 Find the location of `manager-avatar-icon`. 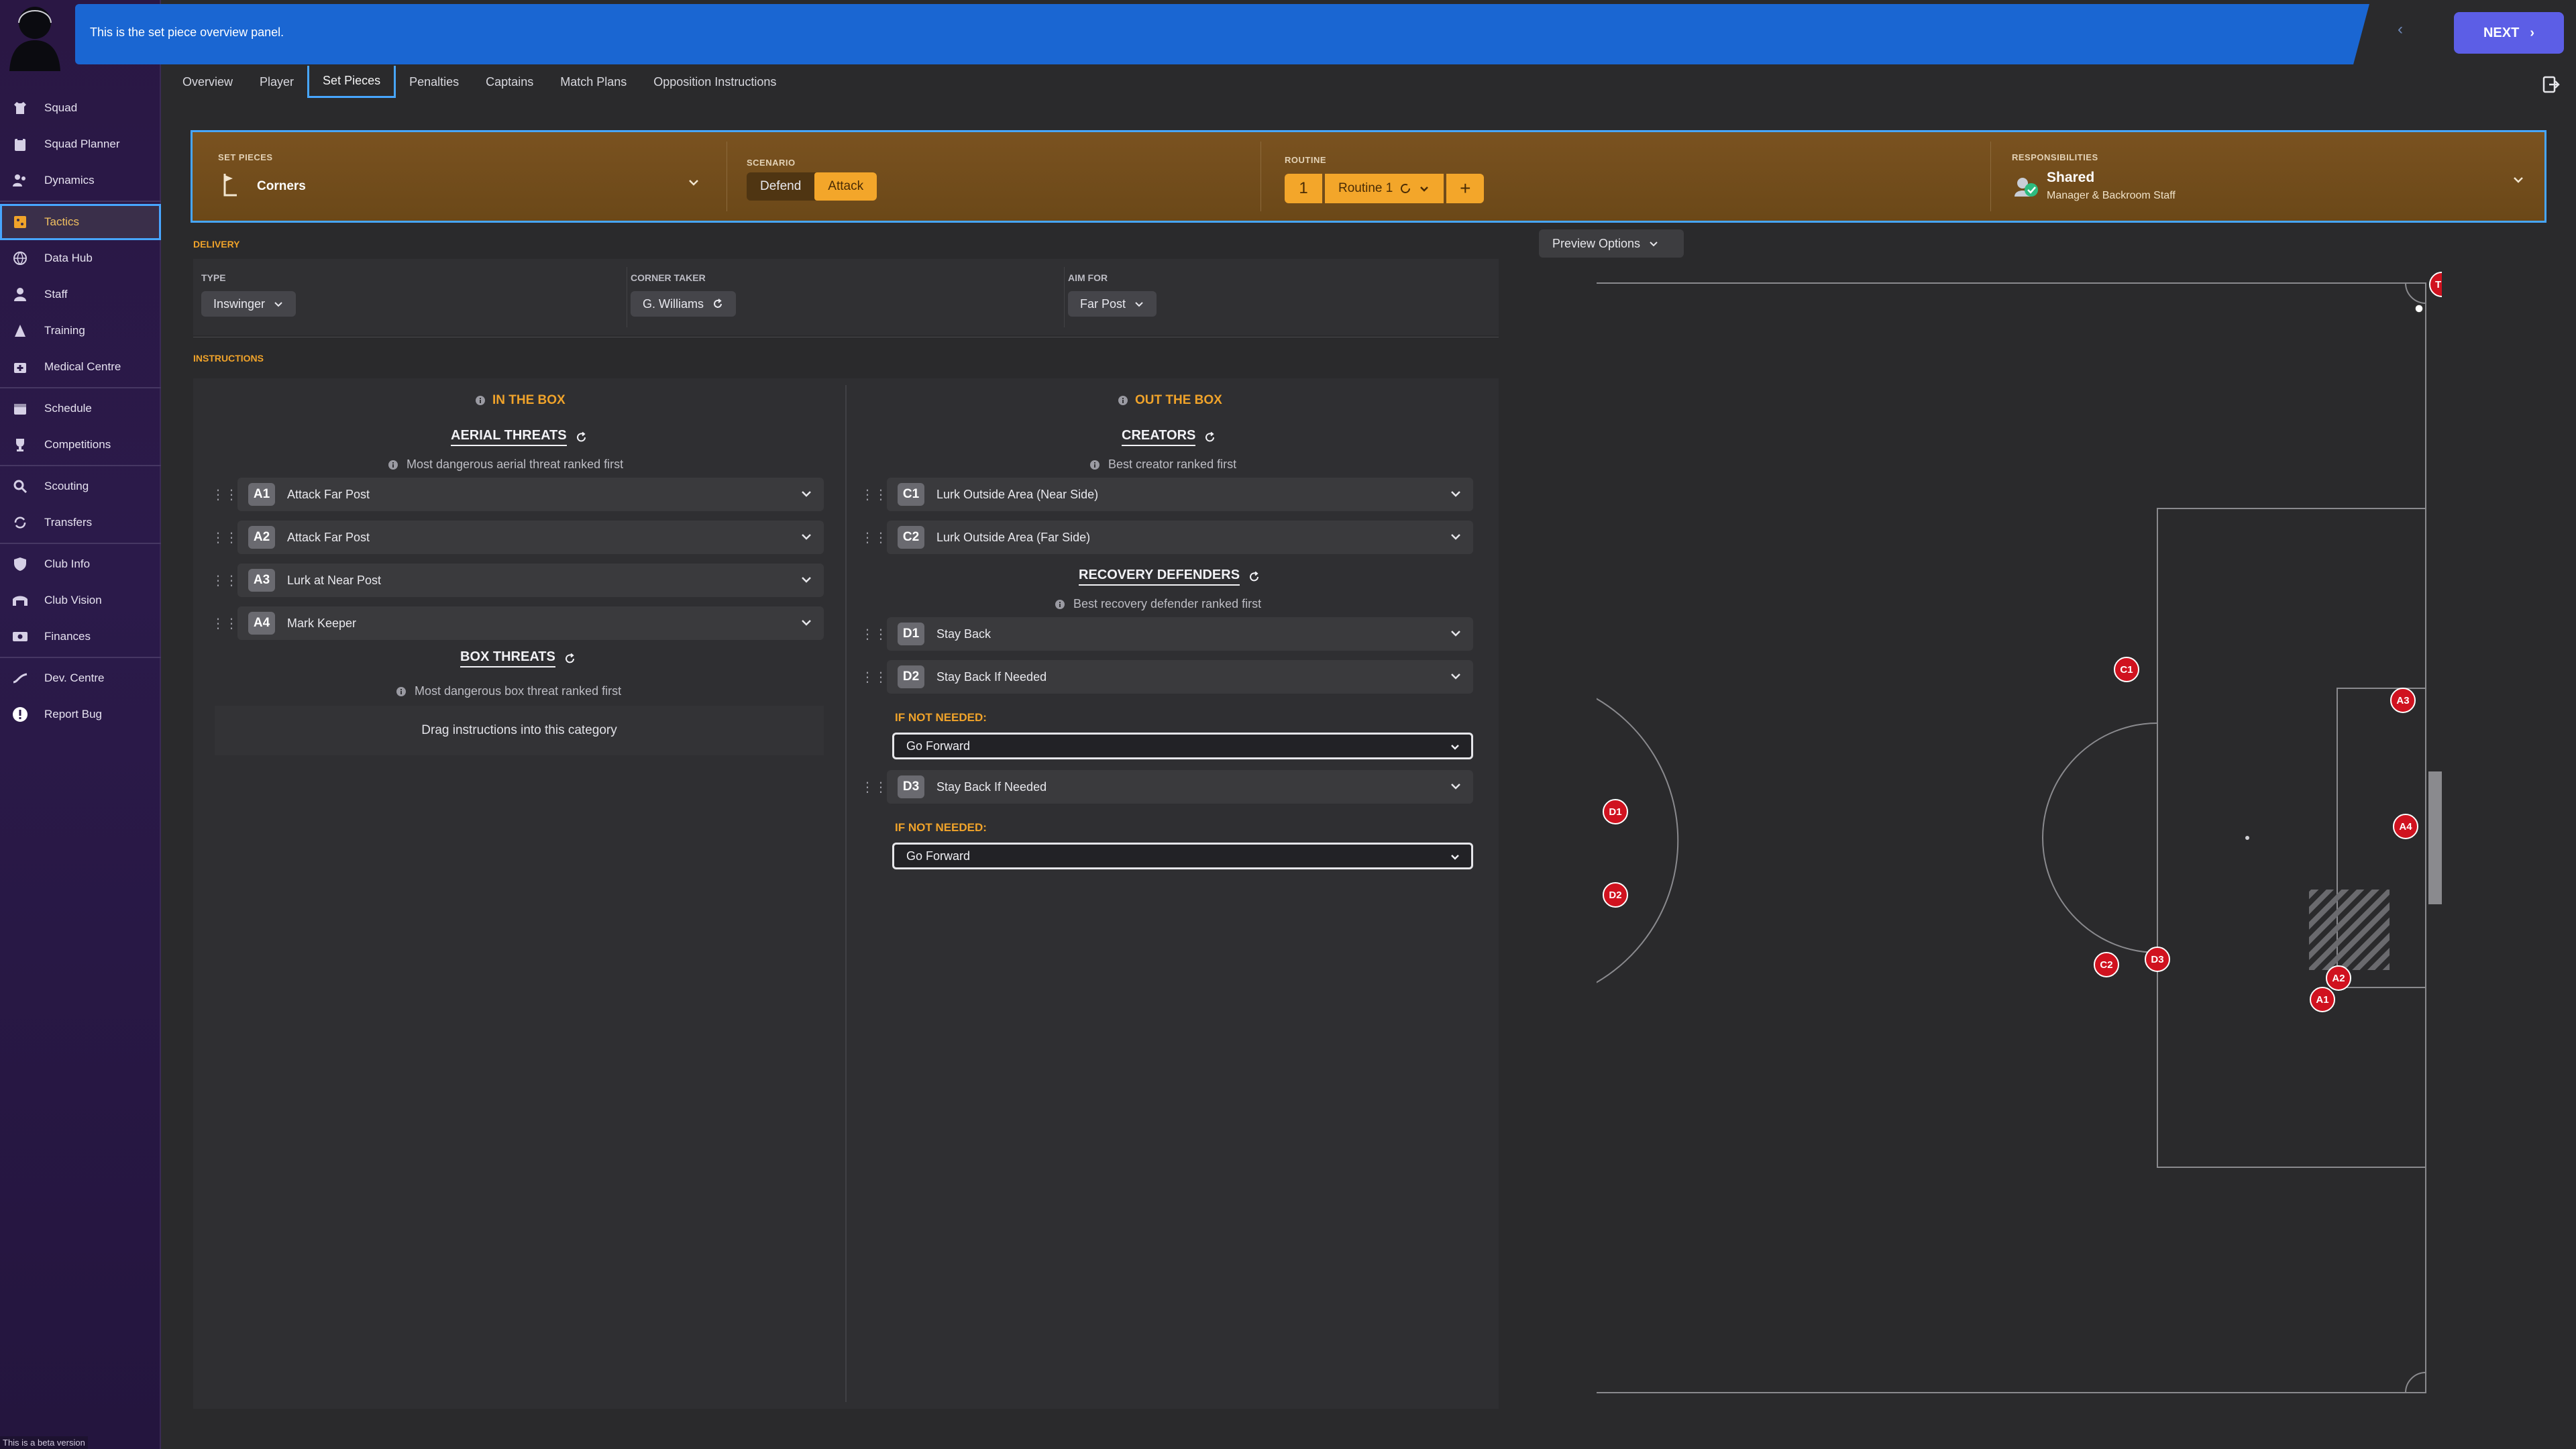

manager-avatar-icon is located at coordinates (33, 35).